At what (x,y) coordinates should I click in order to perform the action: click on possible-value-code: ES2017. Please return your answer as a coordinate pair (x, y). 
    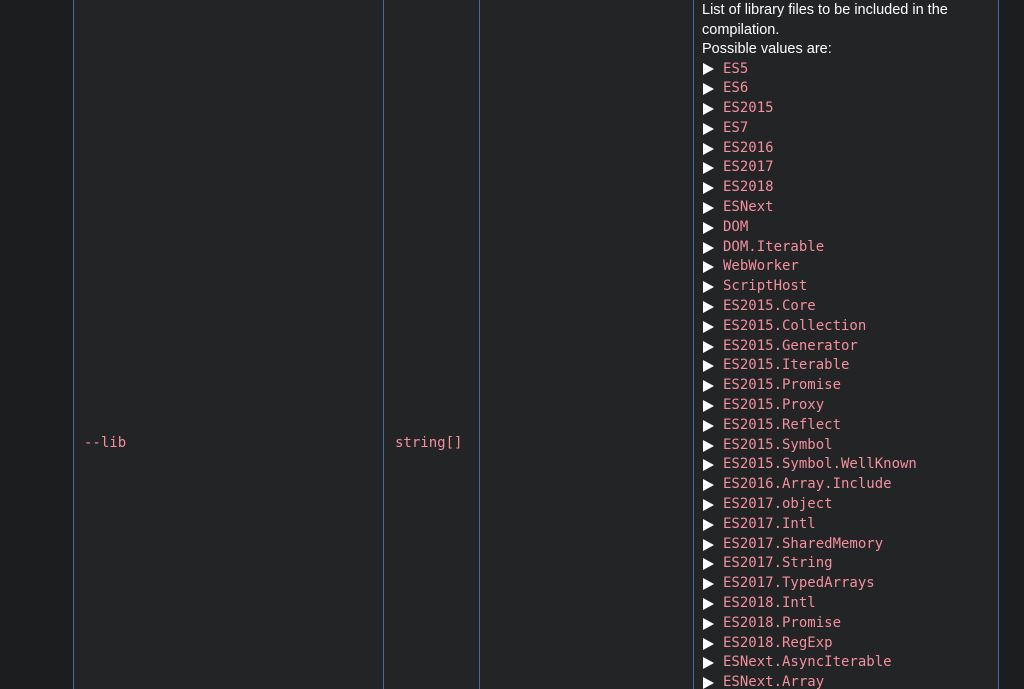
    Looking at the image, I should click on (748, 167).